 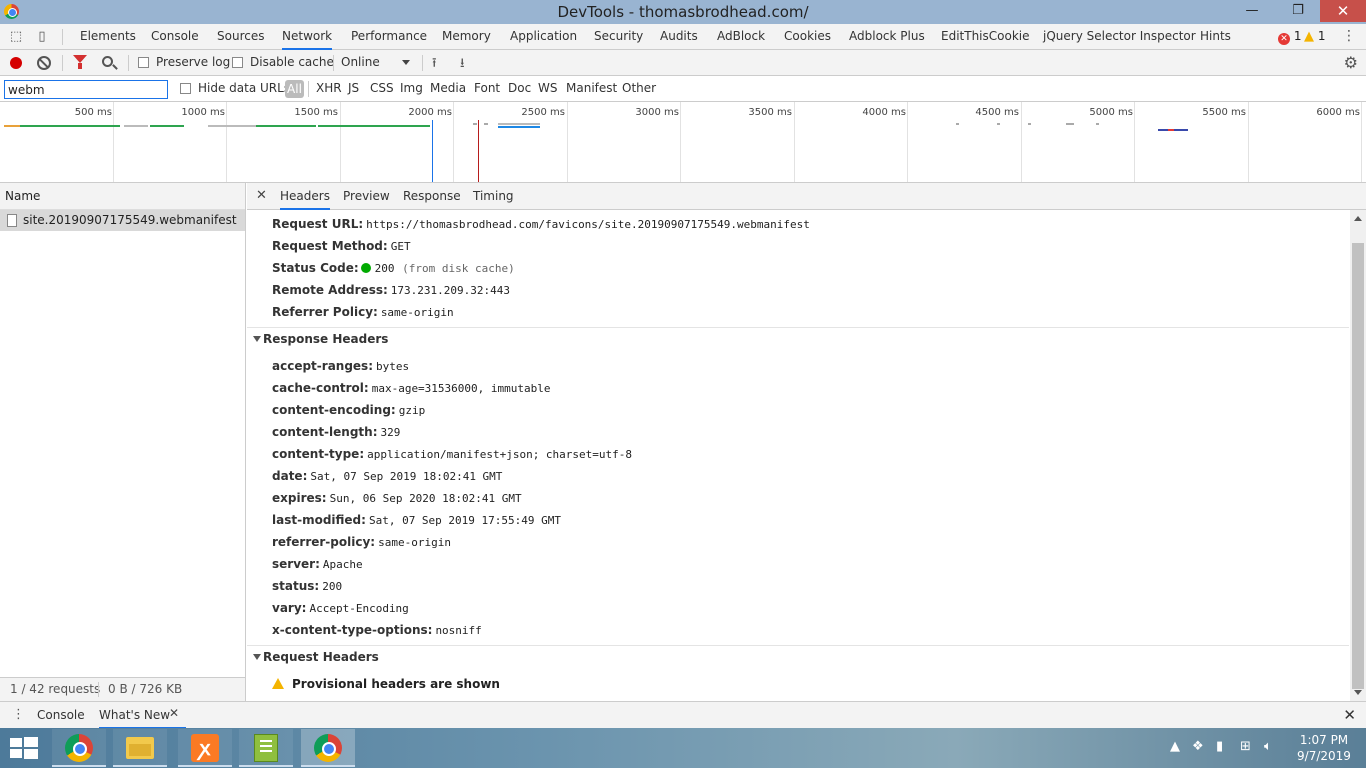 I want to click on table-row: site.20190907175549.webmanifest, so click(x=122, y=220).